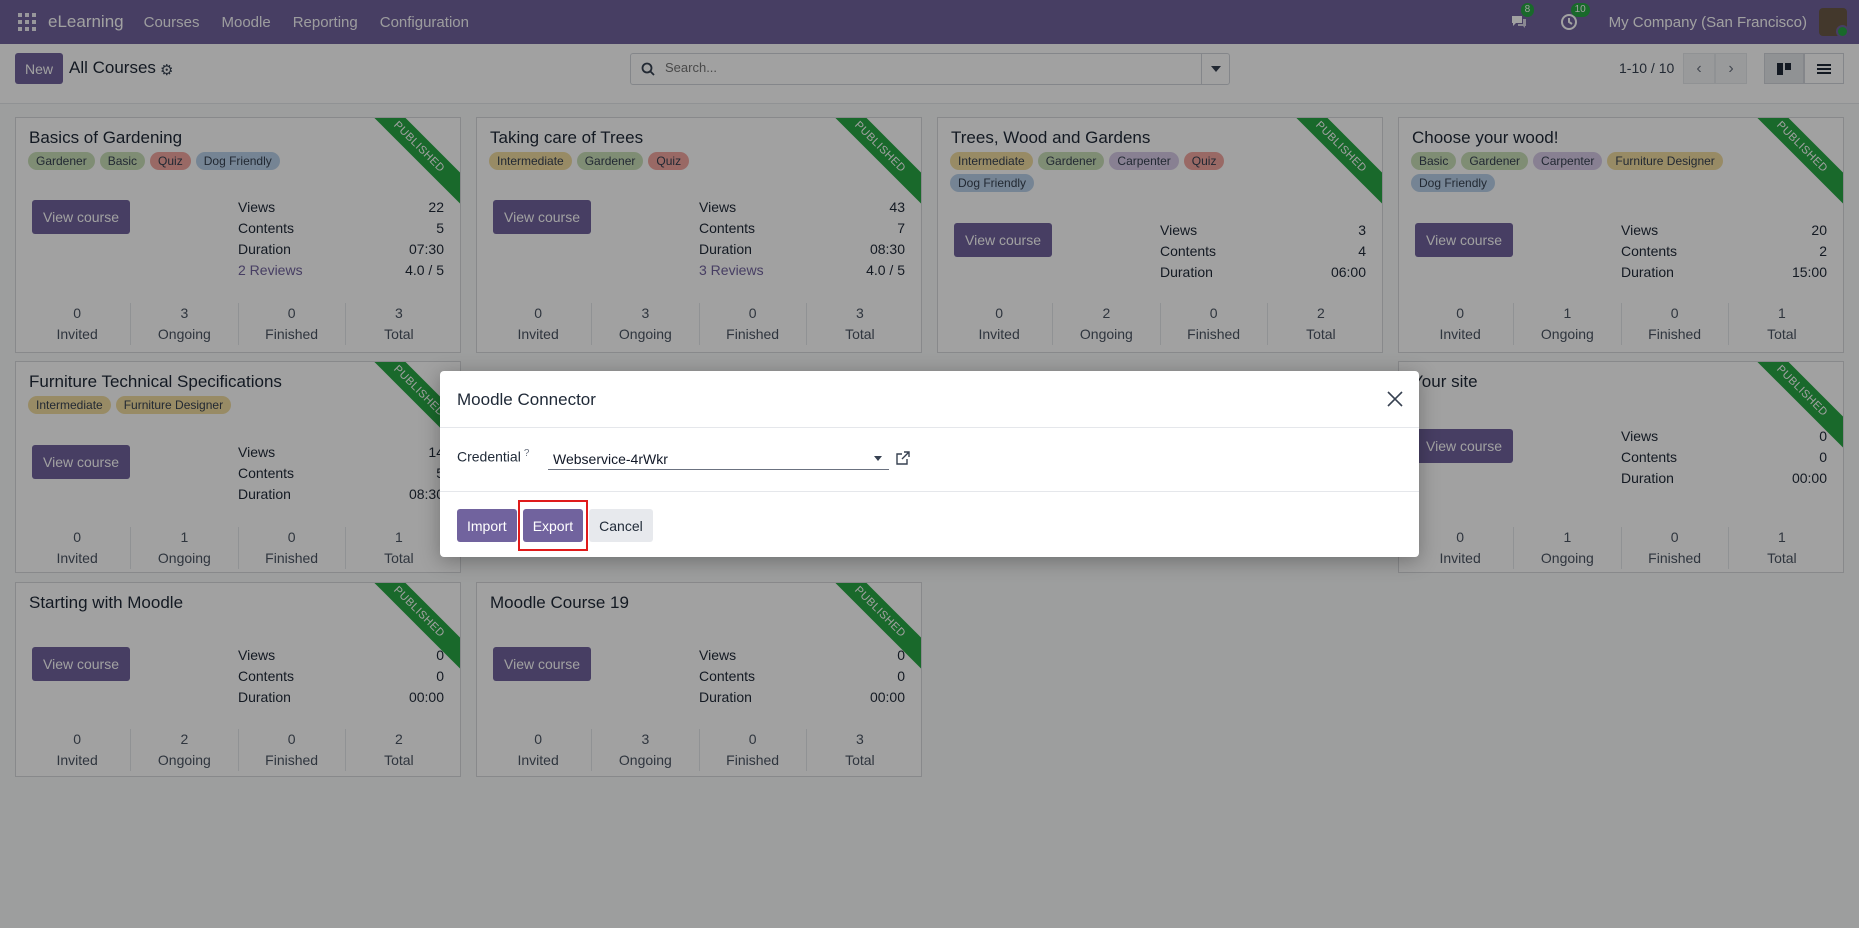  I want to click on dialog-body: Credential?, so click(929, 460).